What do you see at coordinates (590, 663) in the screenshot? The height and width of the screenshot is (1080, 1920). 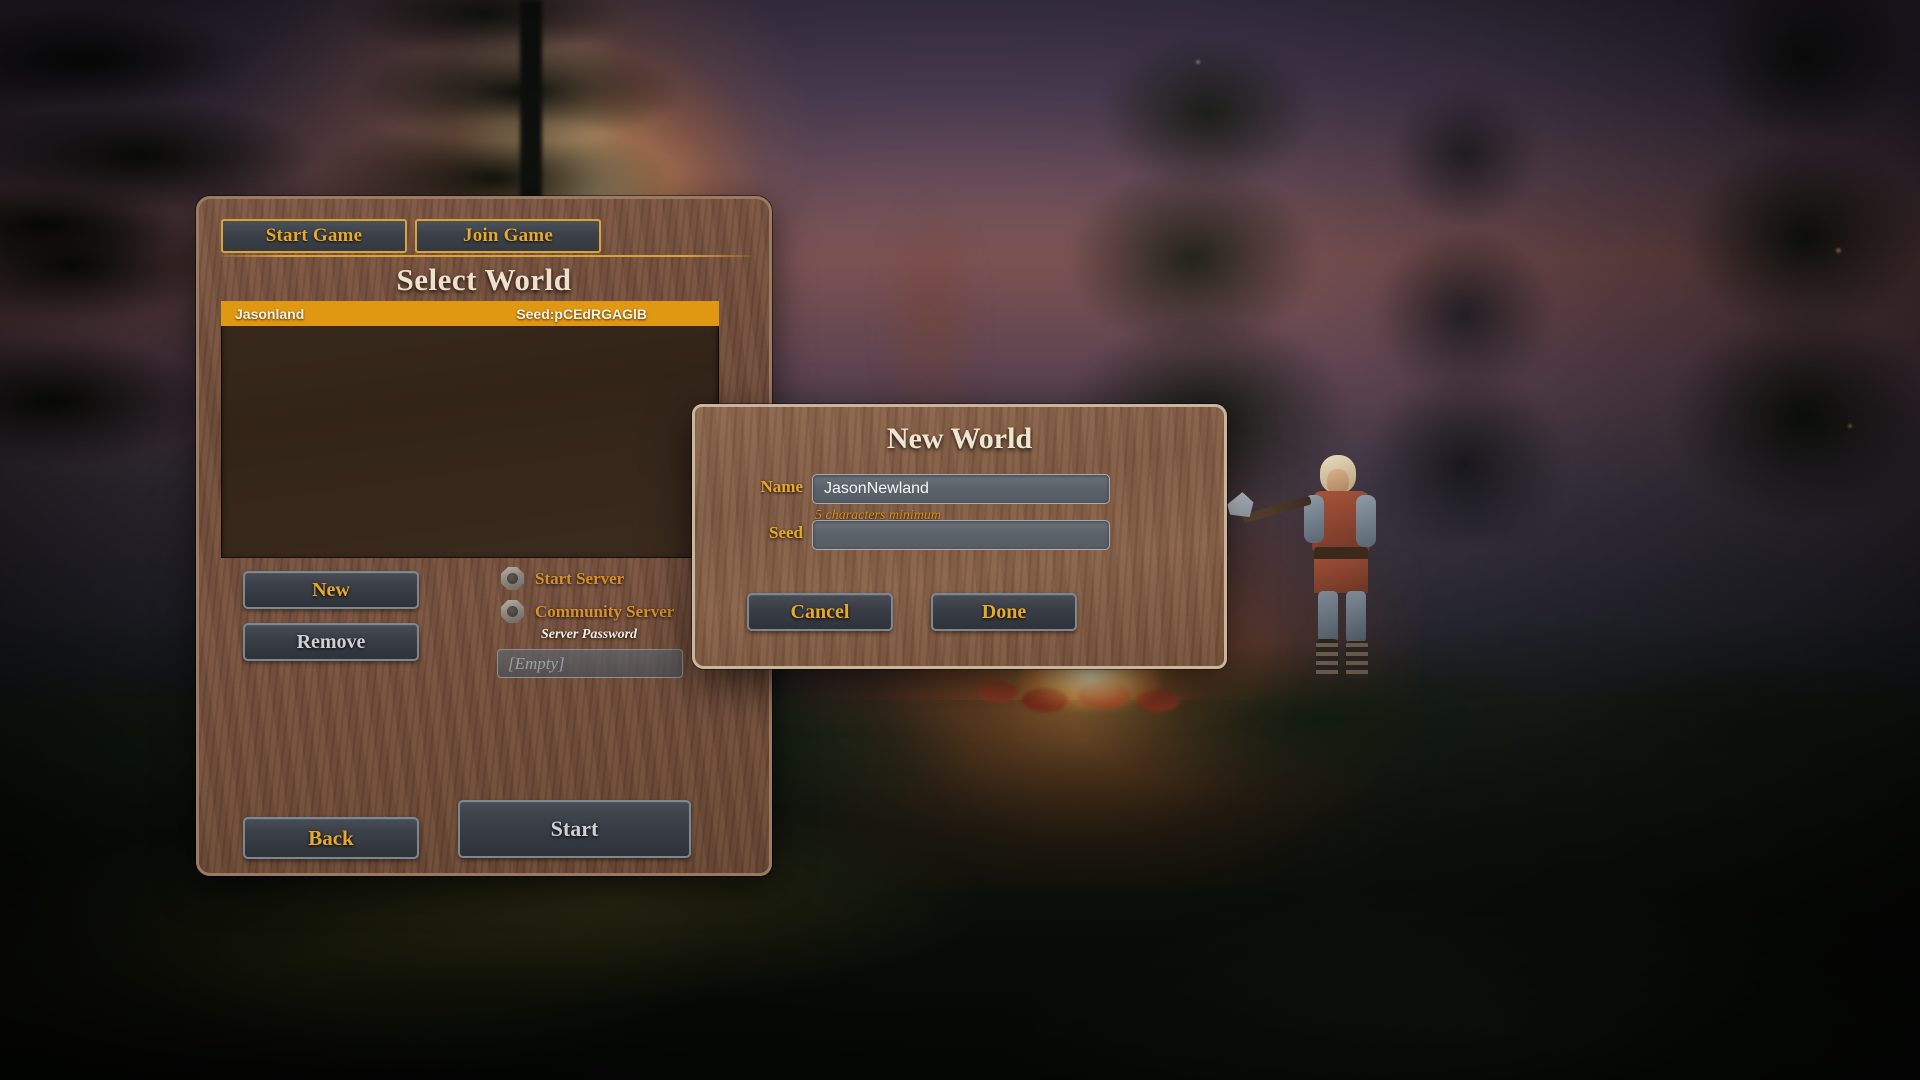 I see `server-password-input: [Empty]` at bounding box center [590, 663].